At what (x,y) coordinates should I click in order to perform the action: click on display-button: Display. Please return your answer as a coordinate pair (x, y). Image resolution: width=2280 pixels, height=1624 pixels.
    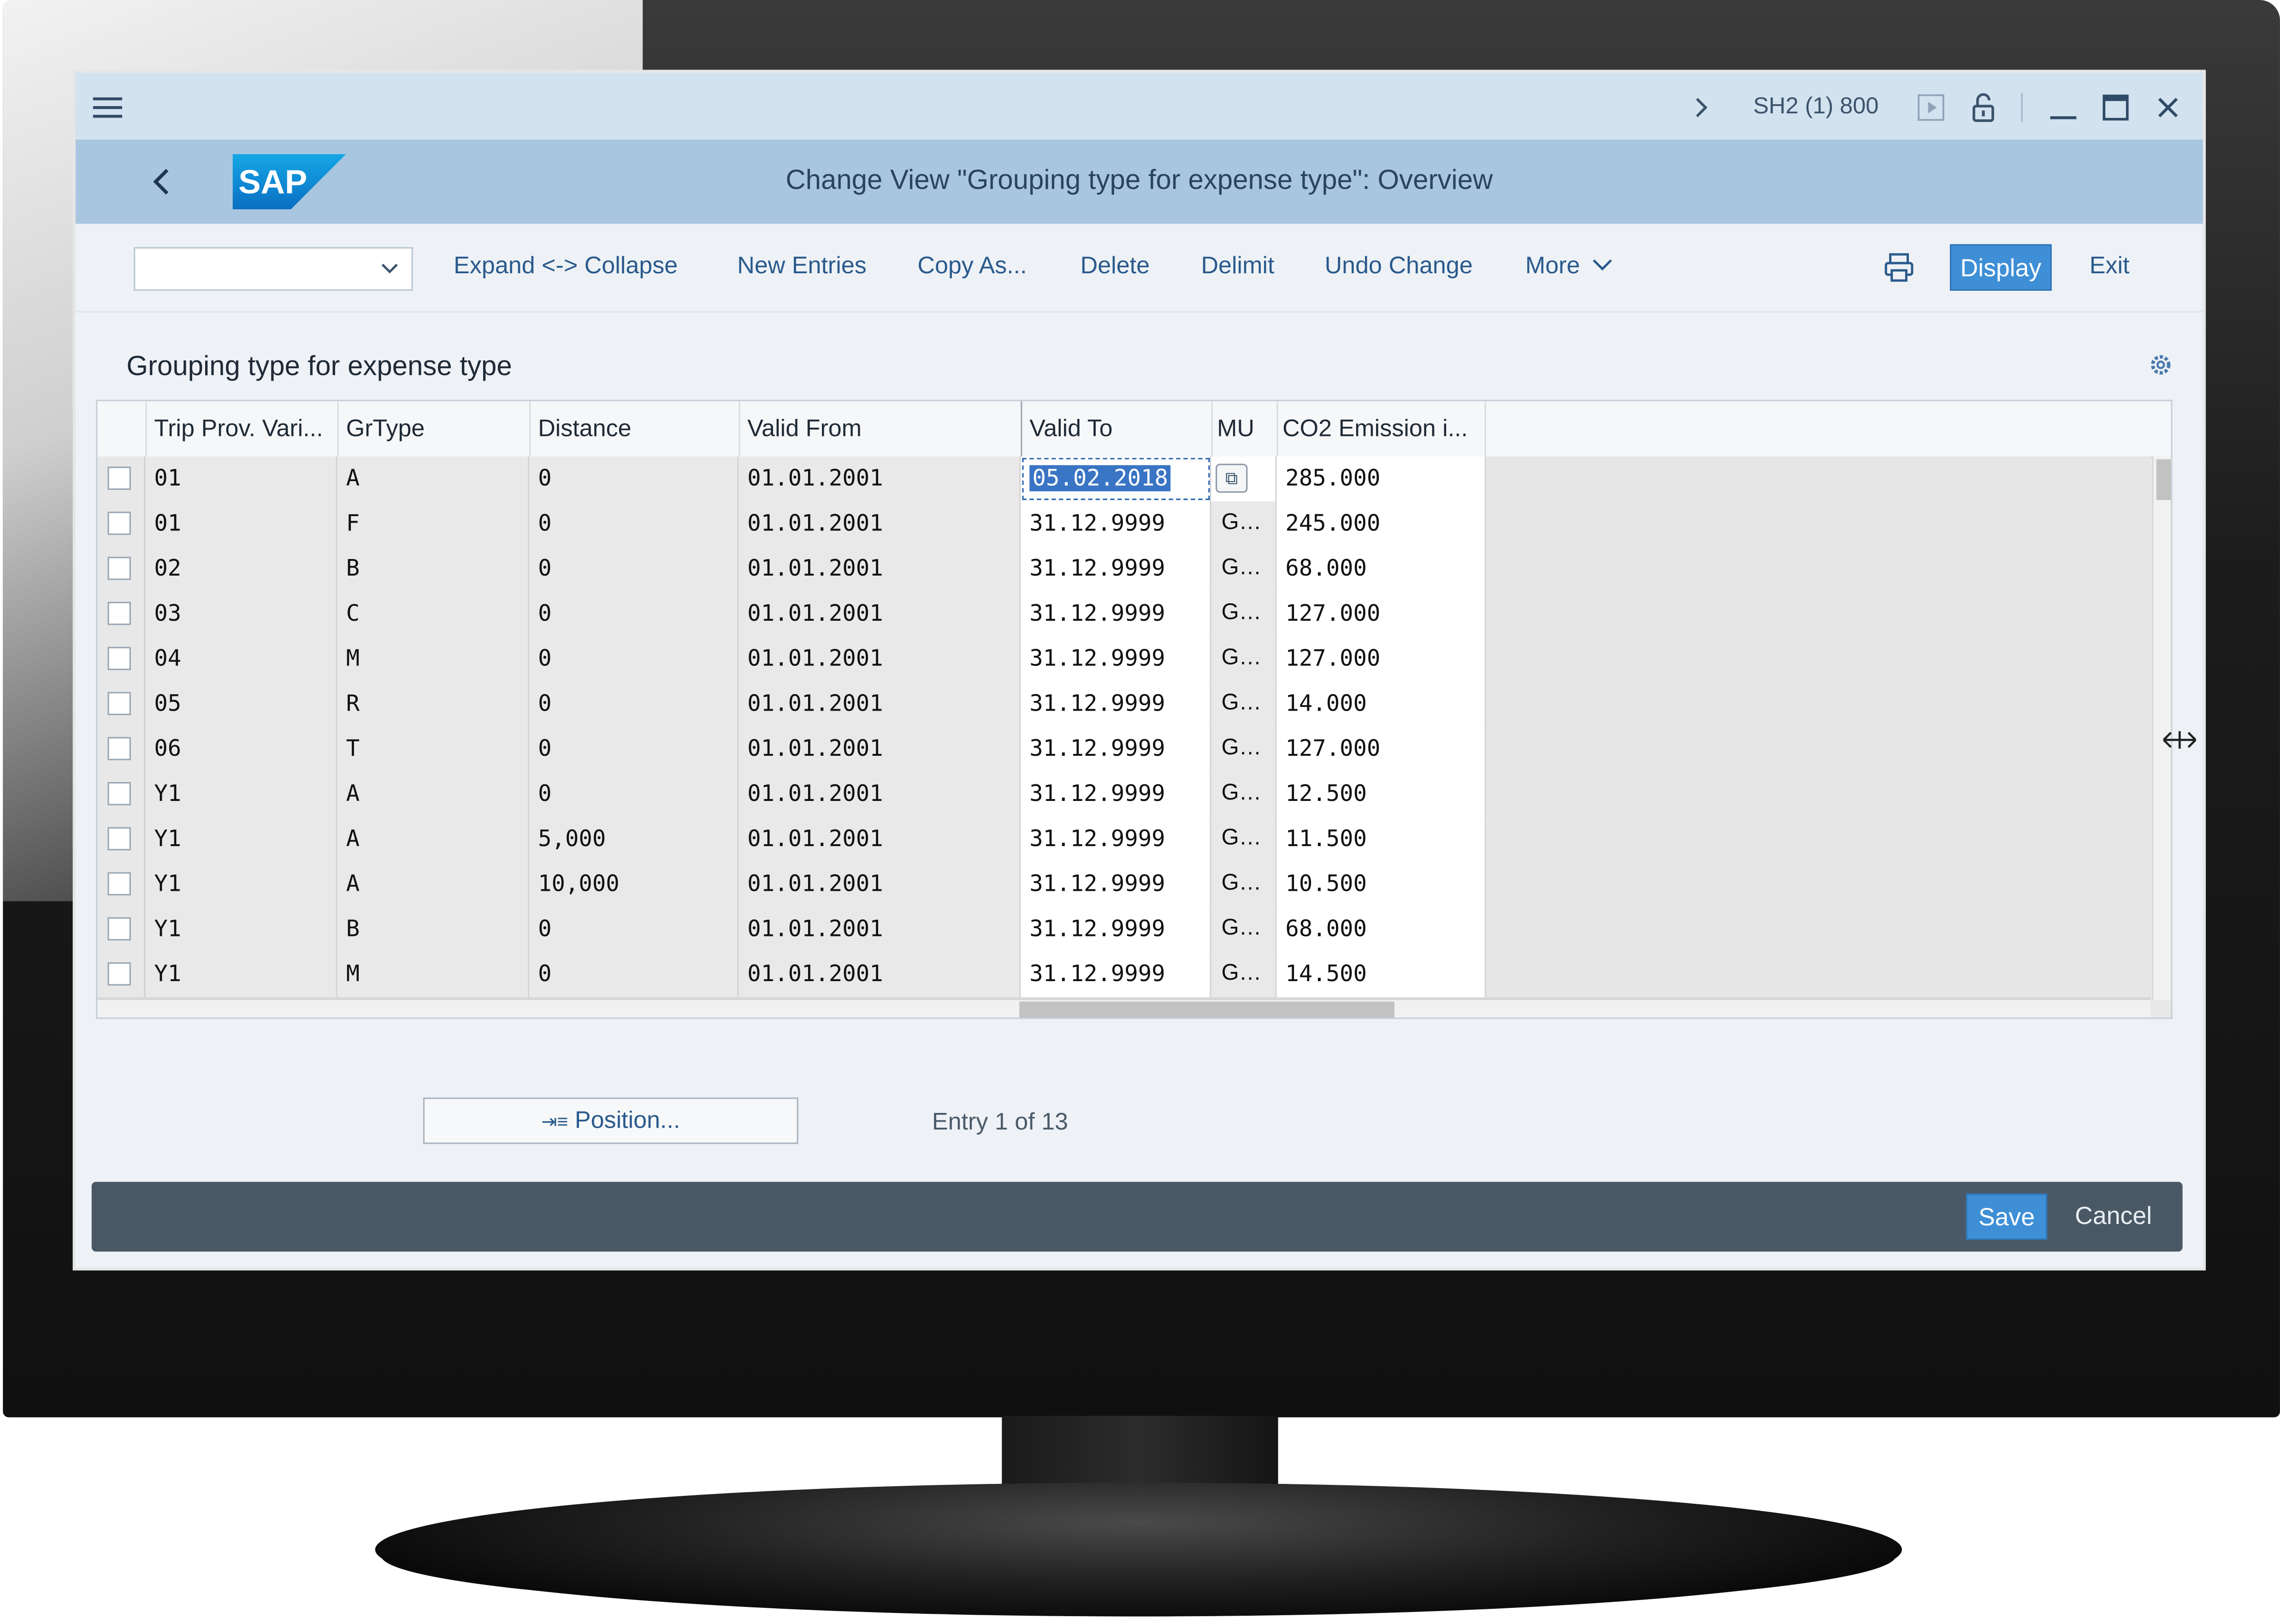
    Looking at the image, I should click on (2001, 267).